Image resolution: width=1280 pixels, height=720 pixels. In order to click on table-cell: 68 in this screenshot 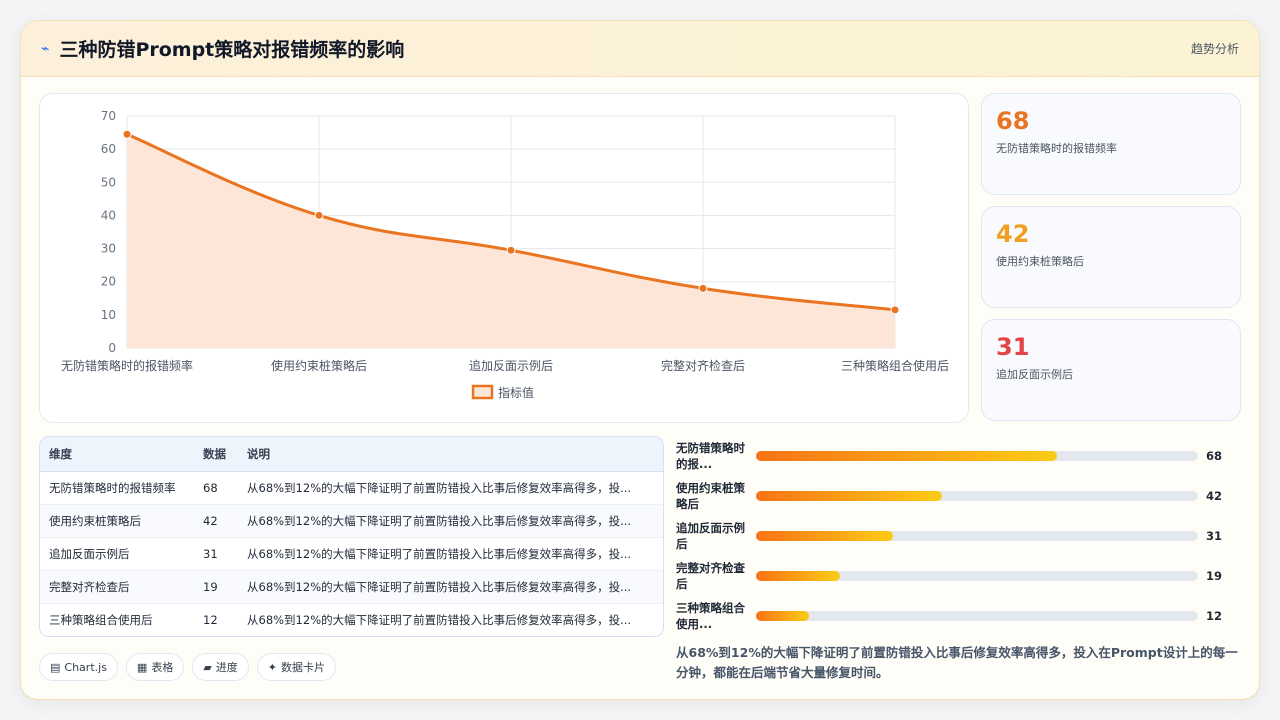, I will do `click(216, 488)`.